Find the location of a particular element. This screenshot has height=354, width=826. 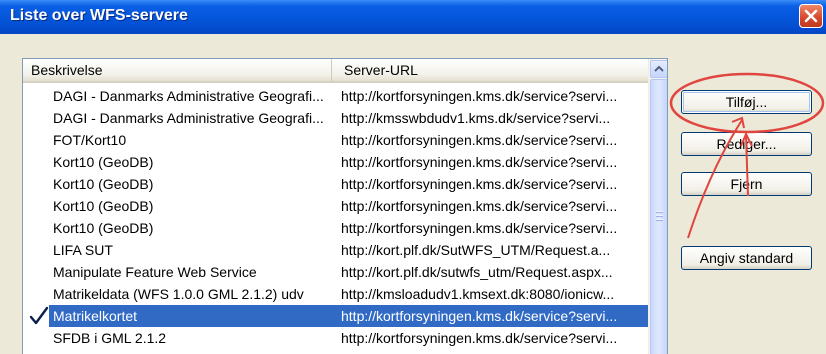

column-header-server-url: Server-URL is located at coordinates (490, 70).